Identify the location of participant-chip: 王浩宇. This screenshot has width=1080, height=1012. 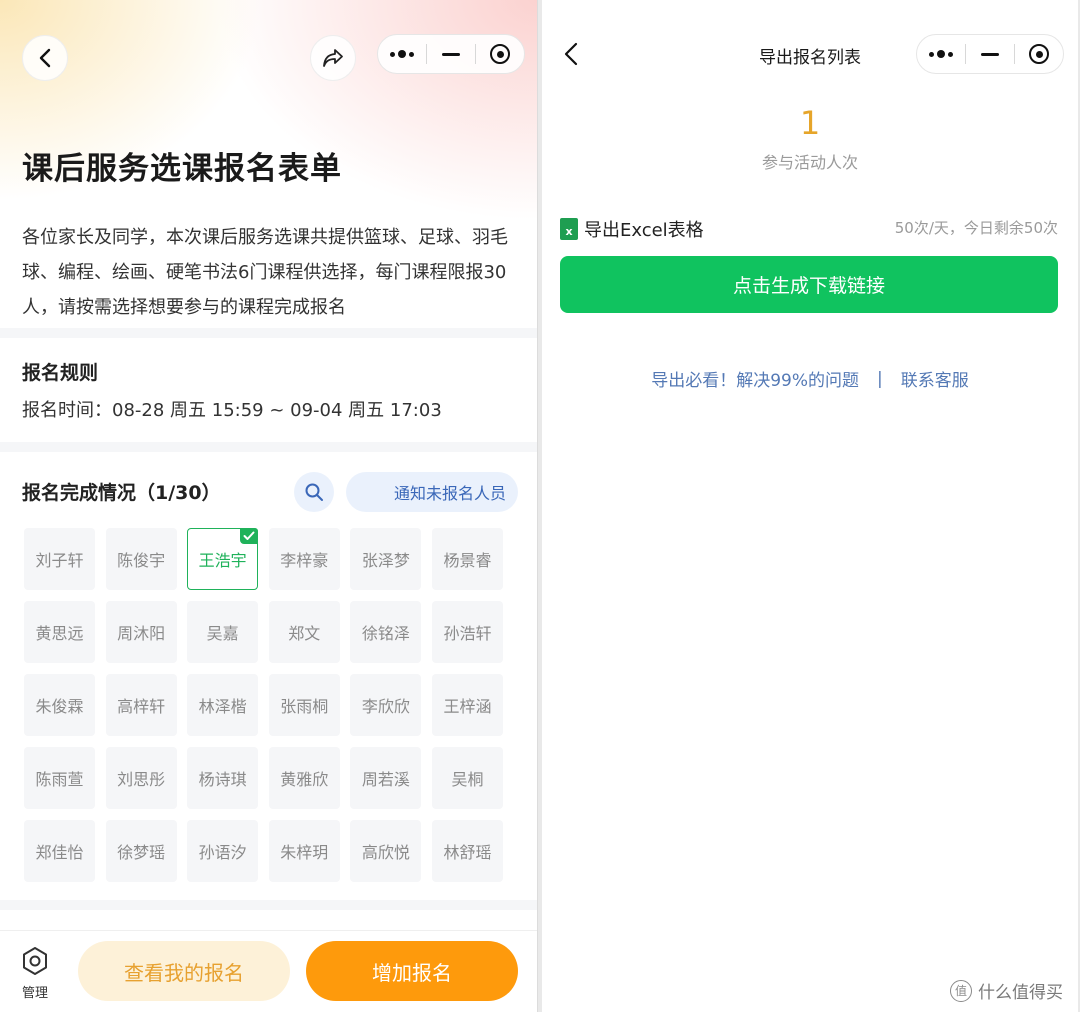
(223, 559).